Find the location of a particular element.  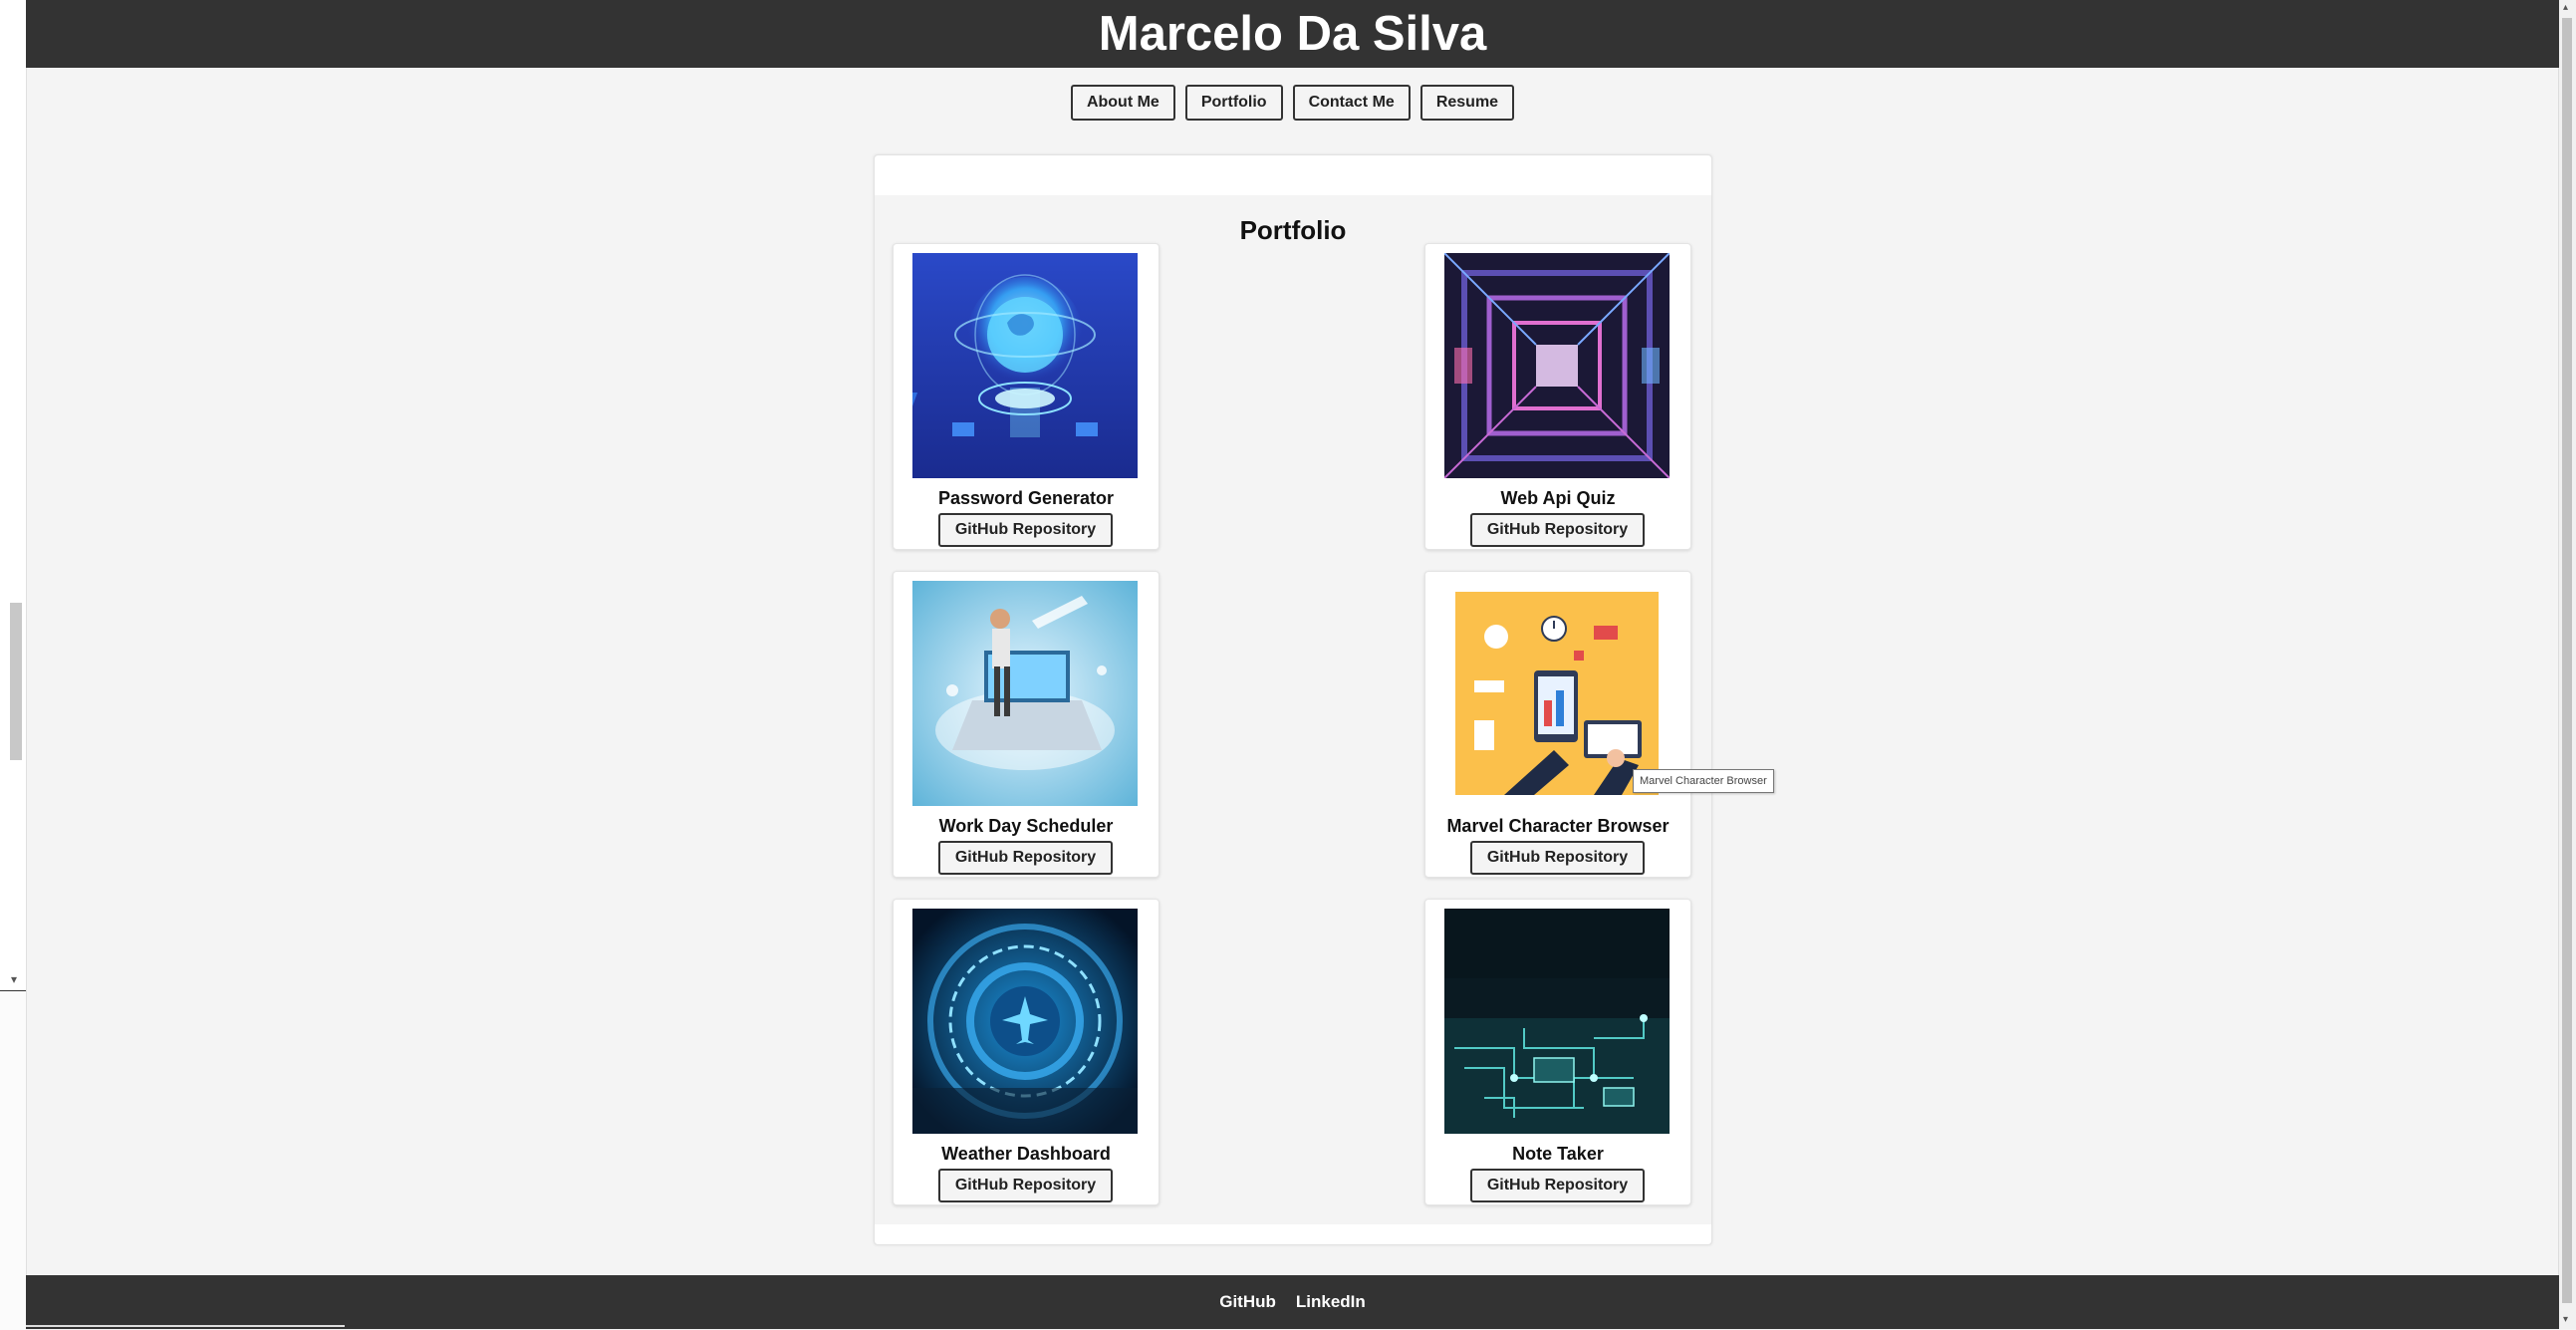

circuit-board-icon is located at coordinates (1557, 1021).